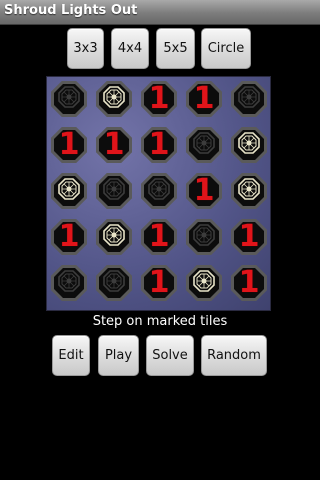 This screenshot has height=480, width=320. I want to click on edit-button: Edit, so click(71, 355).